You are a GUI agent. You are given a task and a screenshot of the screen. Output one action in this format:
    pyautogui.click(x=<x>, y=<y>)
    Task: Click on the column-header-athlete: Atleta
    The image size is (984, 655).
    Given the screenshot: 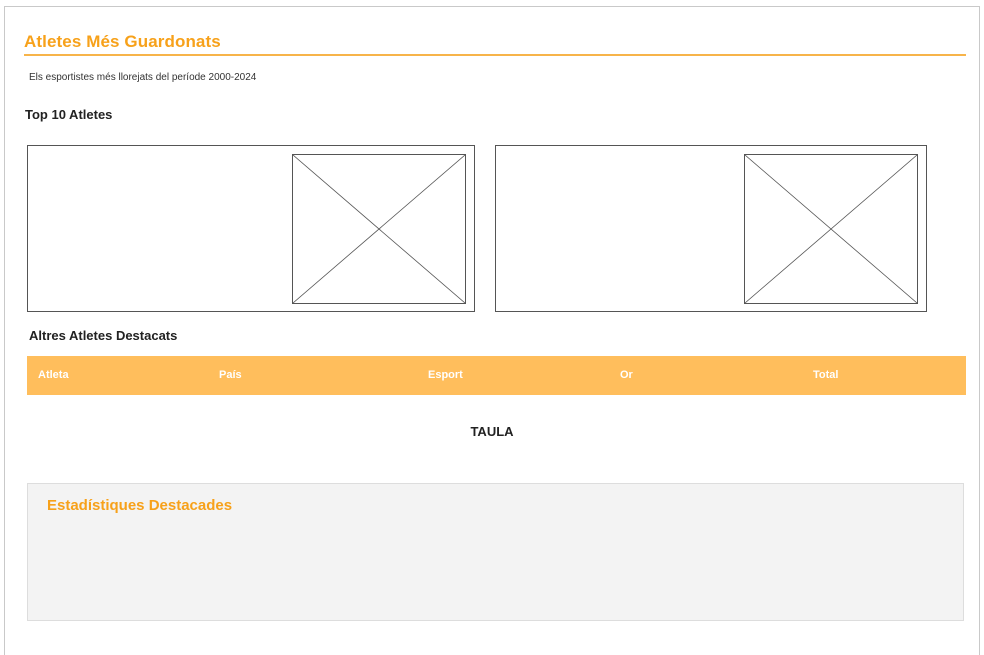 What is the action you would take?
    pyautogui.click(x=53, y=375)
    